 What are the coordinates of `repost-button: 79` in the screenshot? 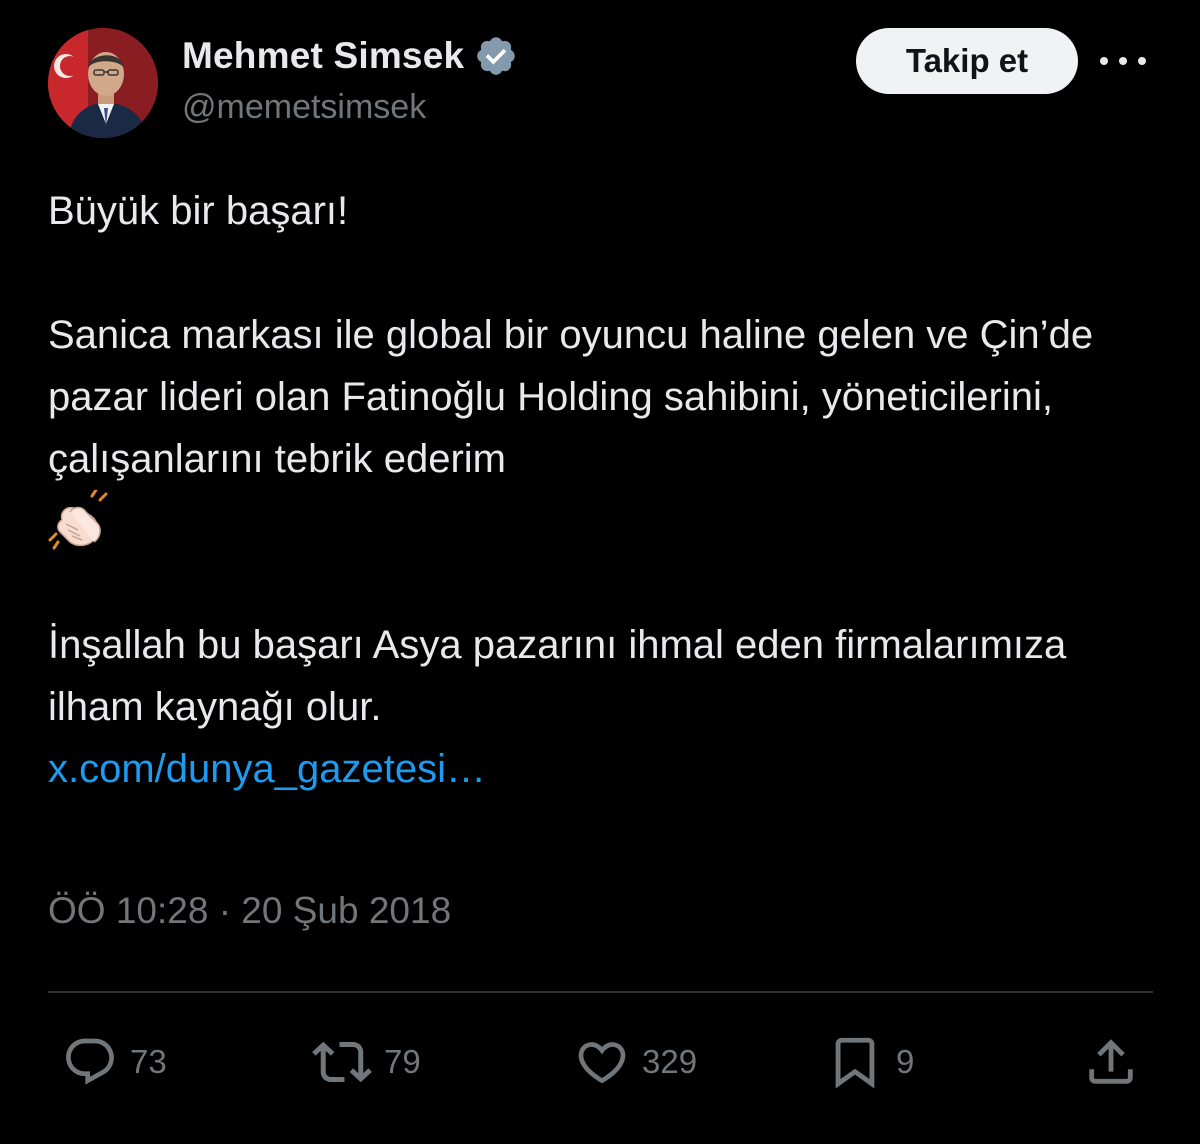 It's located at (366, 1062).